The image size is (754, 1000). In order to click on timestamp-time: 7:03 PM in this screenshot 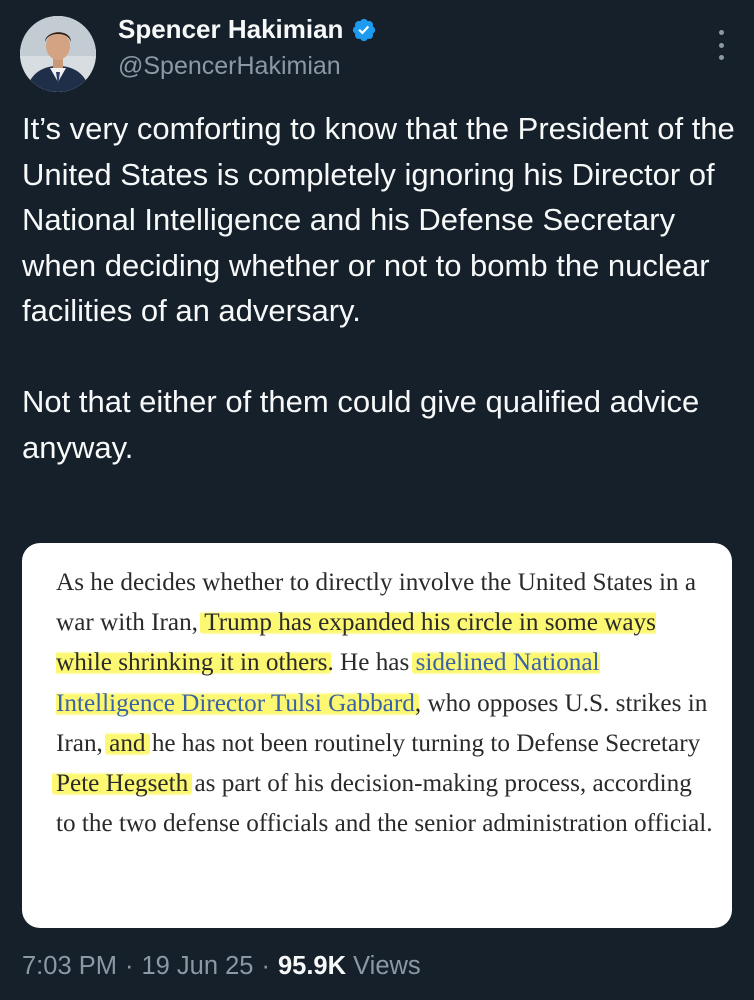, I will do `click(69, 966)`.